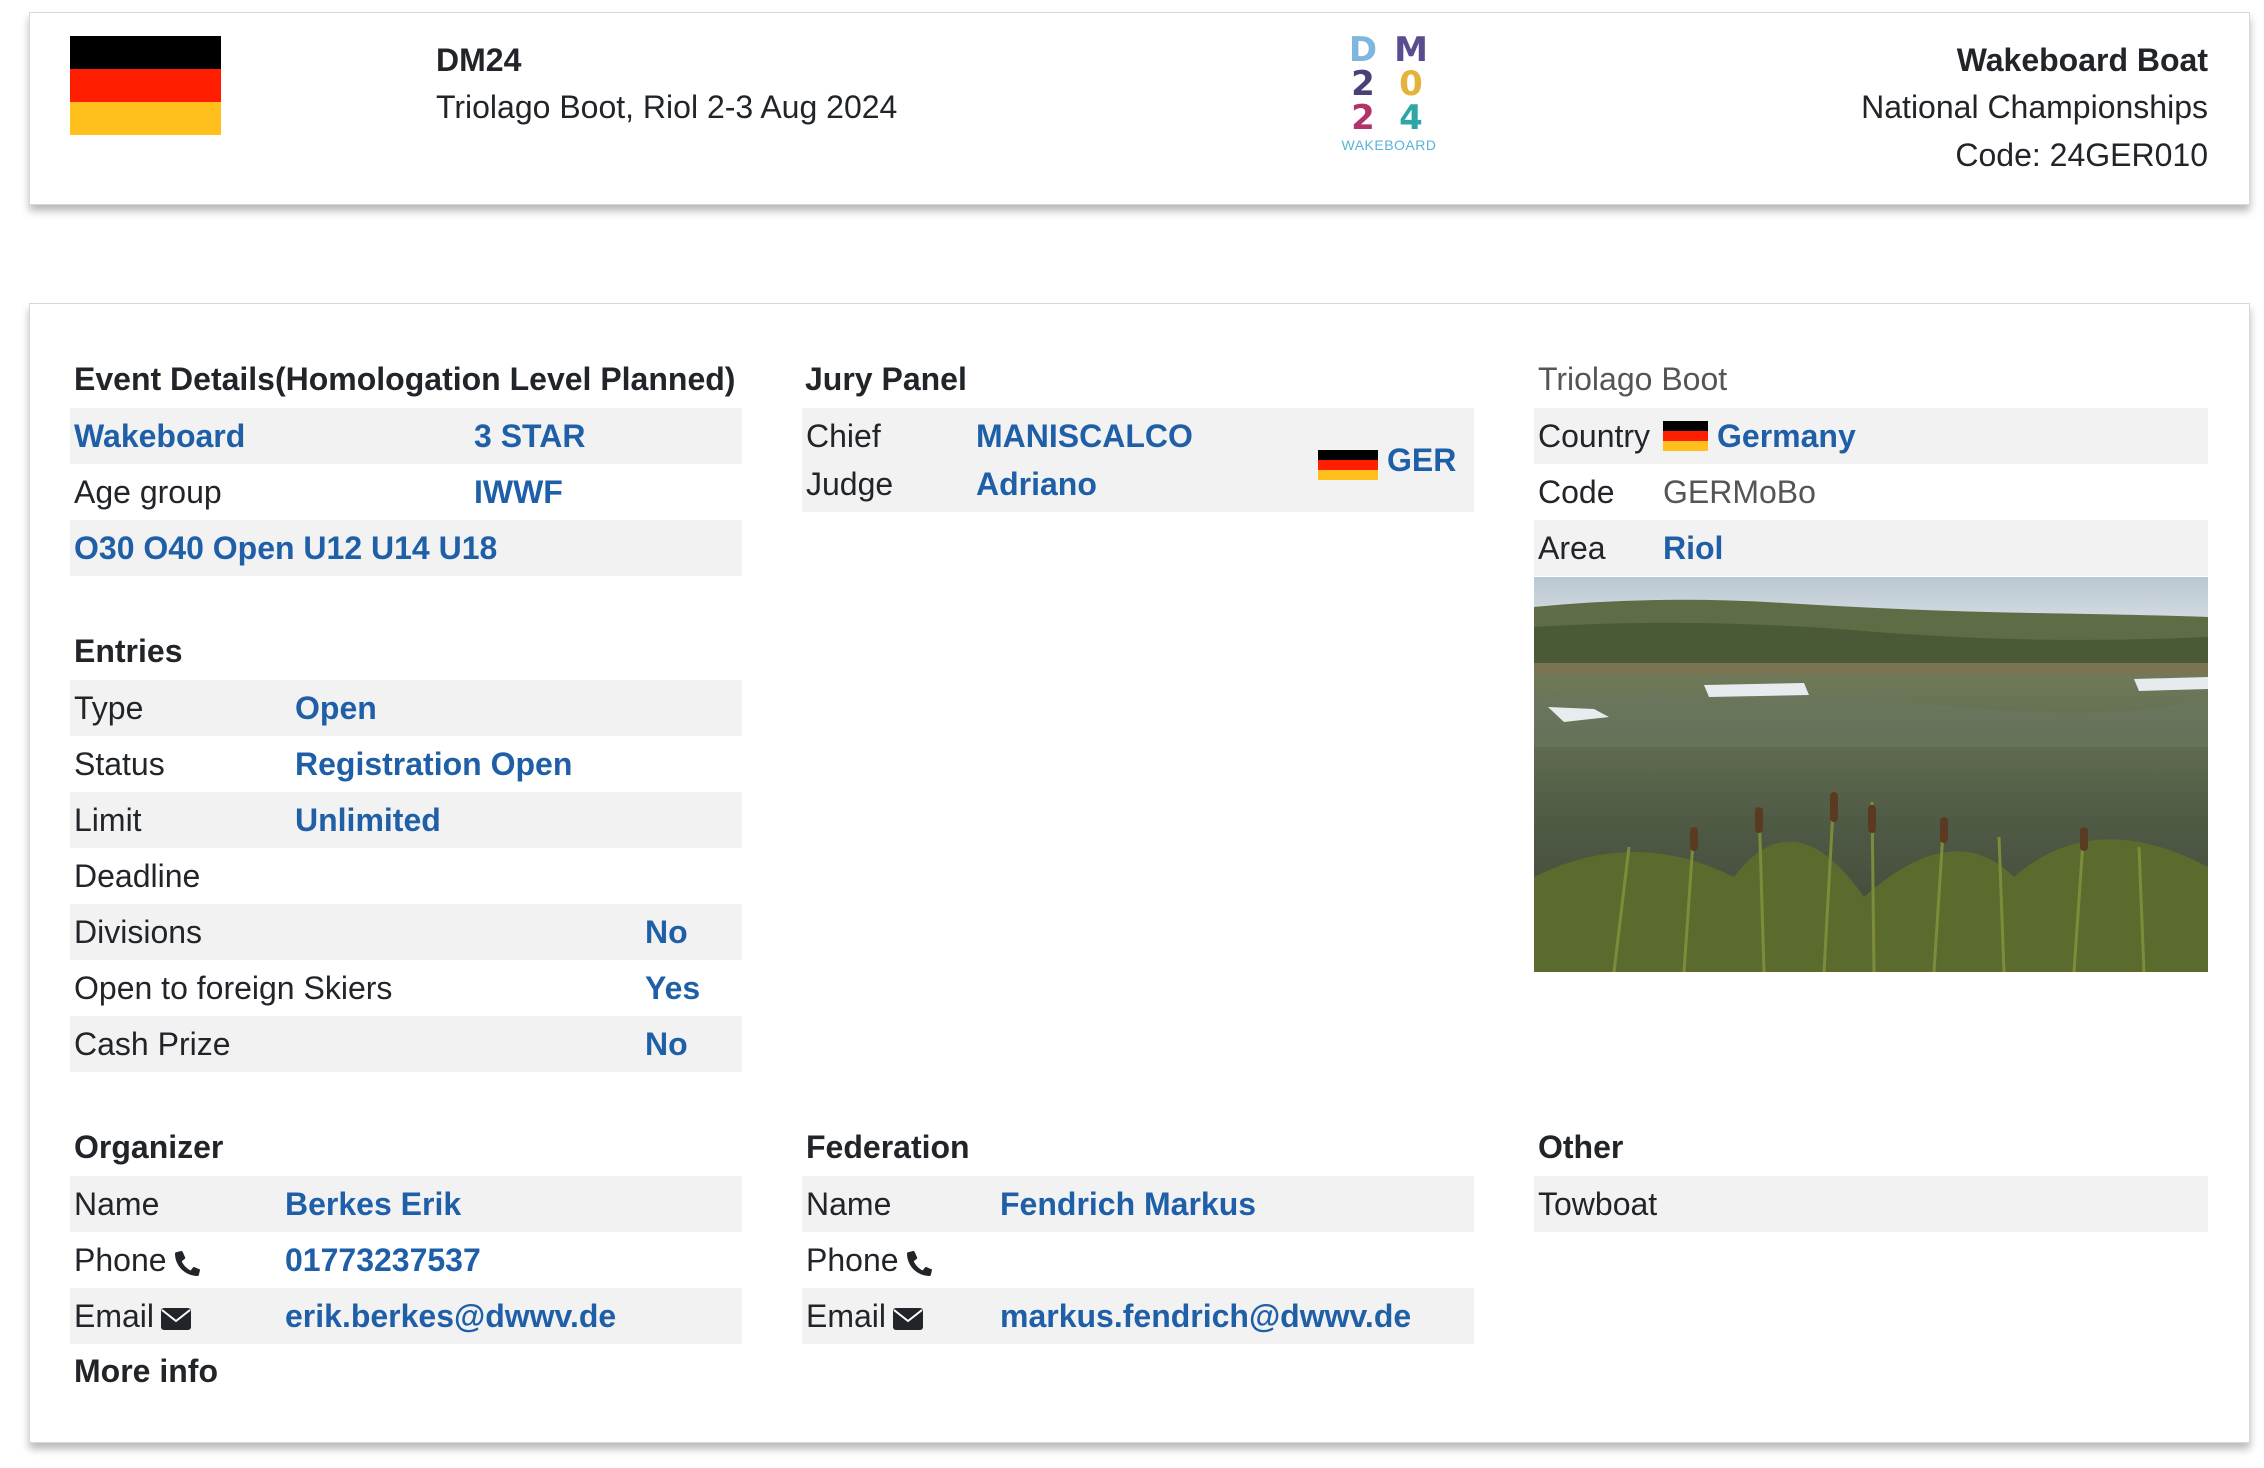 This screenshot has height=1468, width=2264. What do you see at coordinates (1871, 492) in the screenshot?
I see `site-code-row: Code GERMoBo` at bounding box center [1871, 492].